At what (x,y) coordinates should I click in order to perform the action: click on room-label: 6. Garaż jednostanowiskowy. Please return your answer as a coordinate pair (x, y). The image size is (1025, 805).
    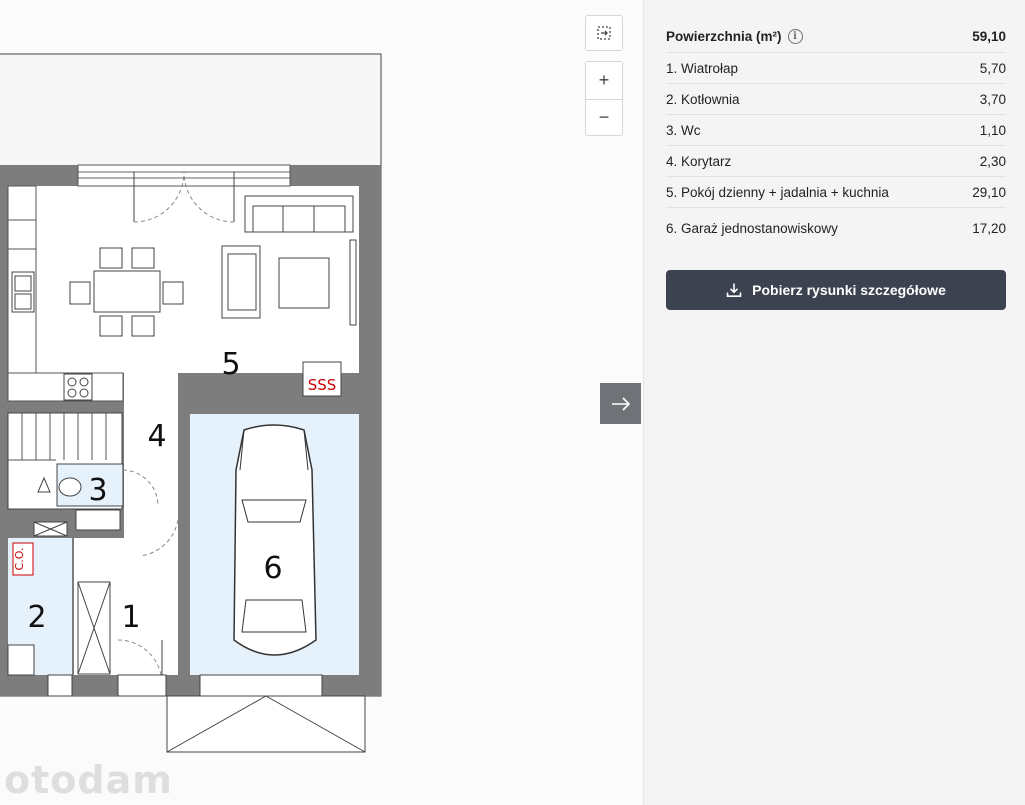
    Looking at the image, I should click on (752, 228).